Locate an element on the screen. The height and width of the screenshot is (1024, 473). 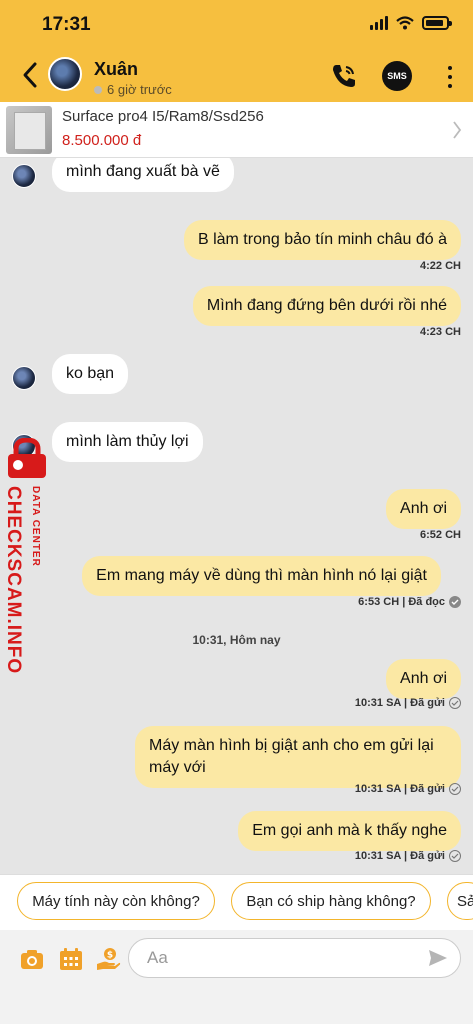
status-time: 17:31 is located at coordinates (66, 24).